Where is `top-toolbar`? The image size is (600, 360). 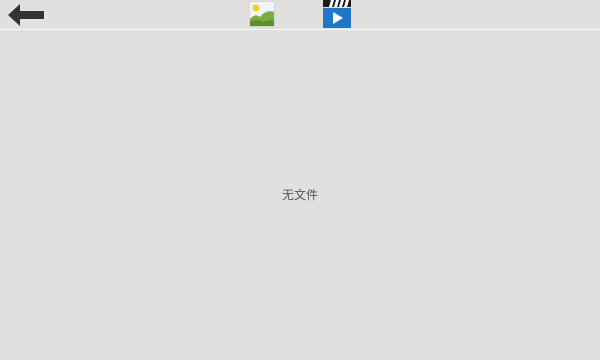 top-toolbar is located at coordinates (300, 15).